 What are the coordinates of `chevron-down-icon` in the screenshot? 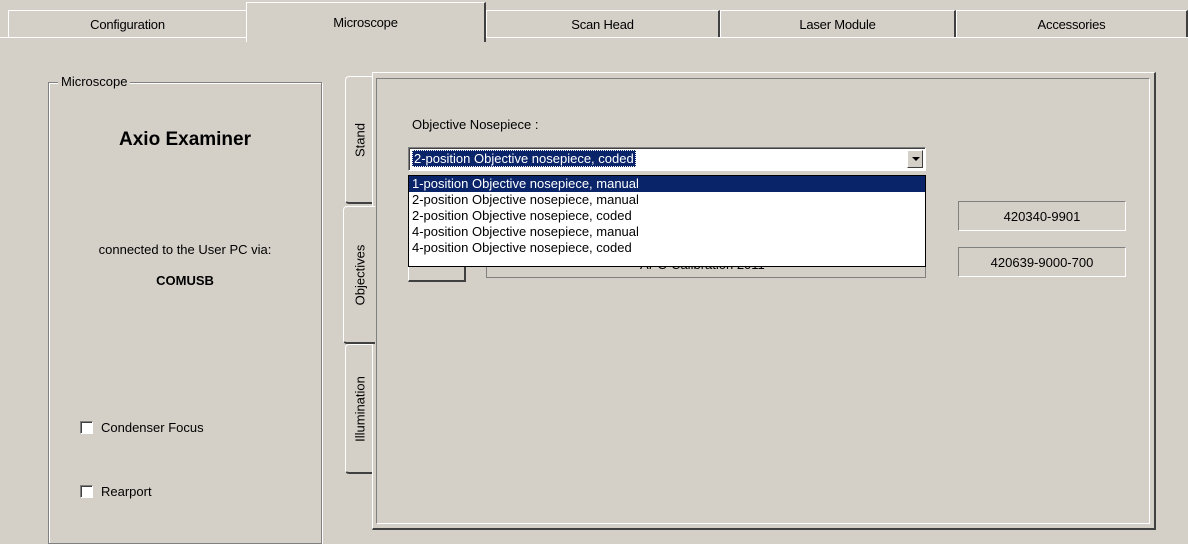 It's located at (915, 159).